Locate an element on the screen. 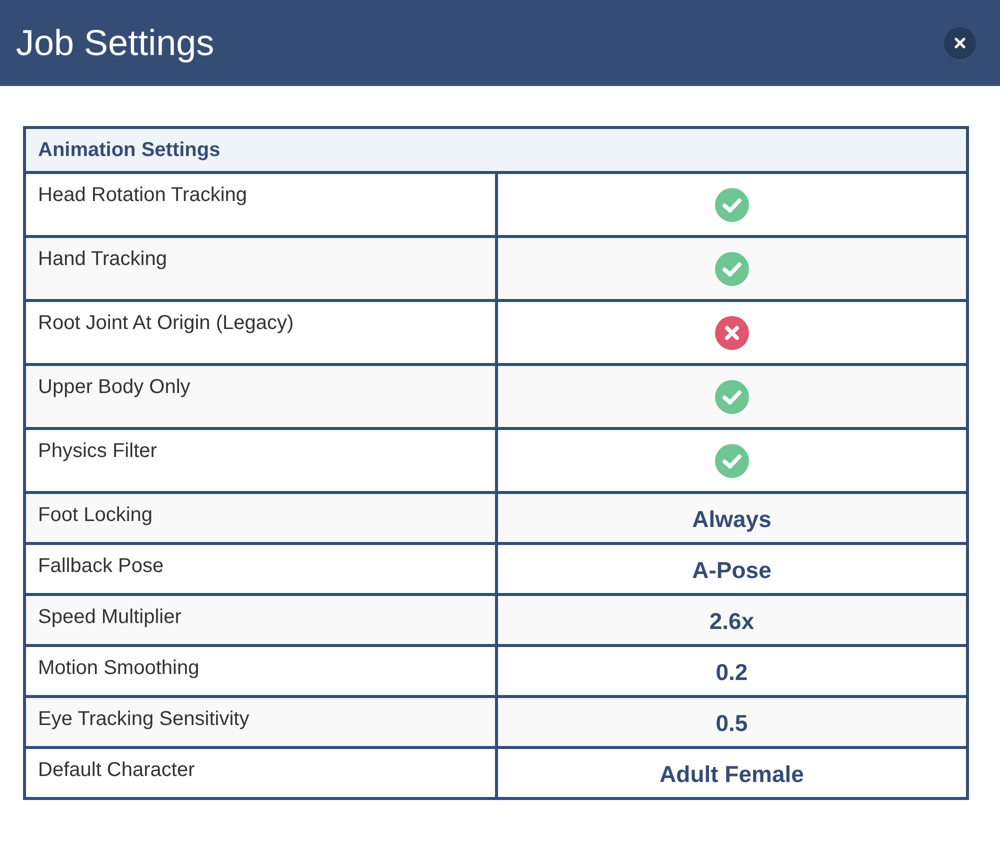  window-title: Job Settings is located at coordinates (115, 43).